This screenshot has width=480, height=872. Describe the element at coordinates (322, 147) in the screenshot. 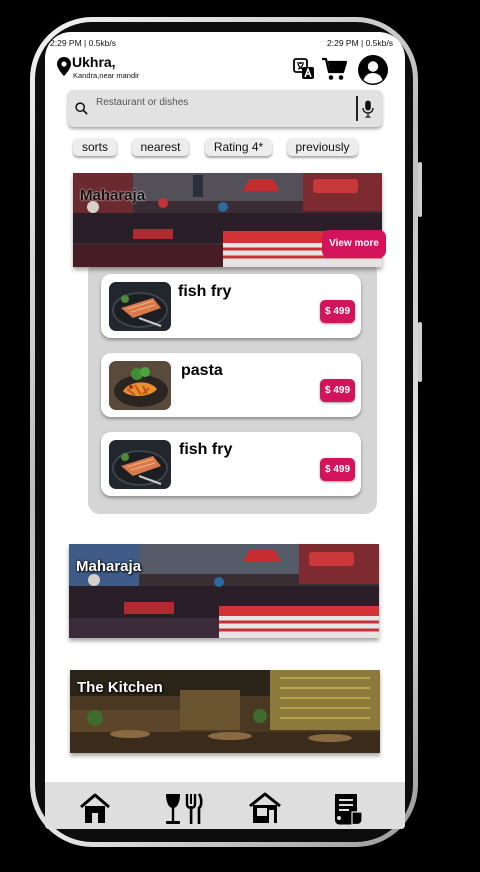

I see `filter-chip-previously: previously` at that location.